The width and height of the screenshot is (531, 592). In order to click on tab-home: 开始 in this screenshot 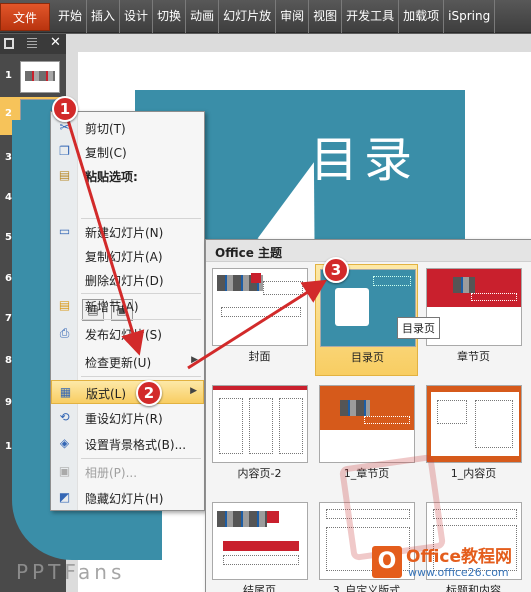, I will do `click(71, 16)`.